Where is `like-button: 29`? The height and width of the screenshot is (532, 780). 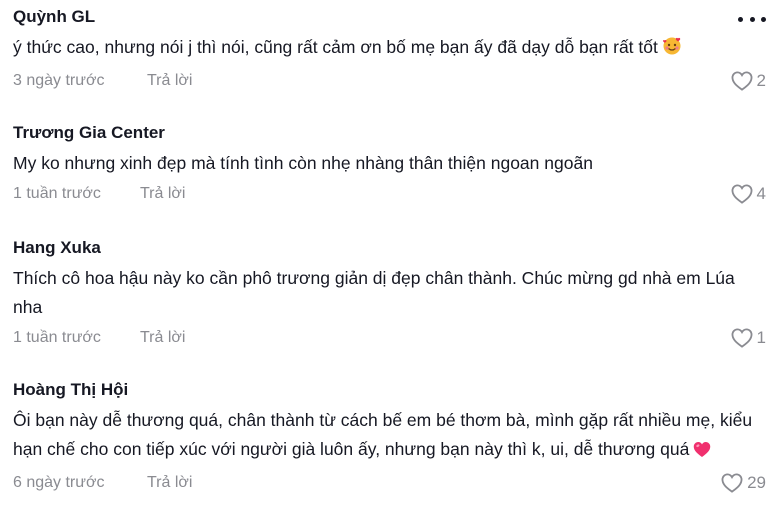 like-button: 29 is located at coordinates (743, 483).